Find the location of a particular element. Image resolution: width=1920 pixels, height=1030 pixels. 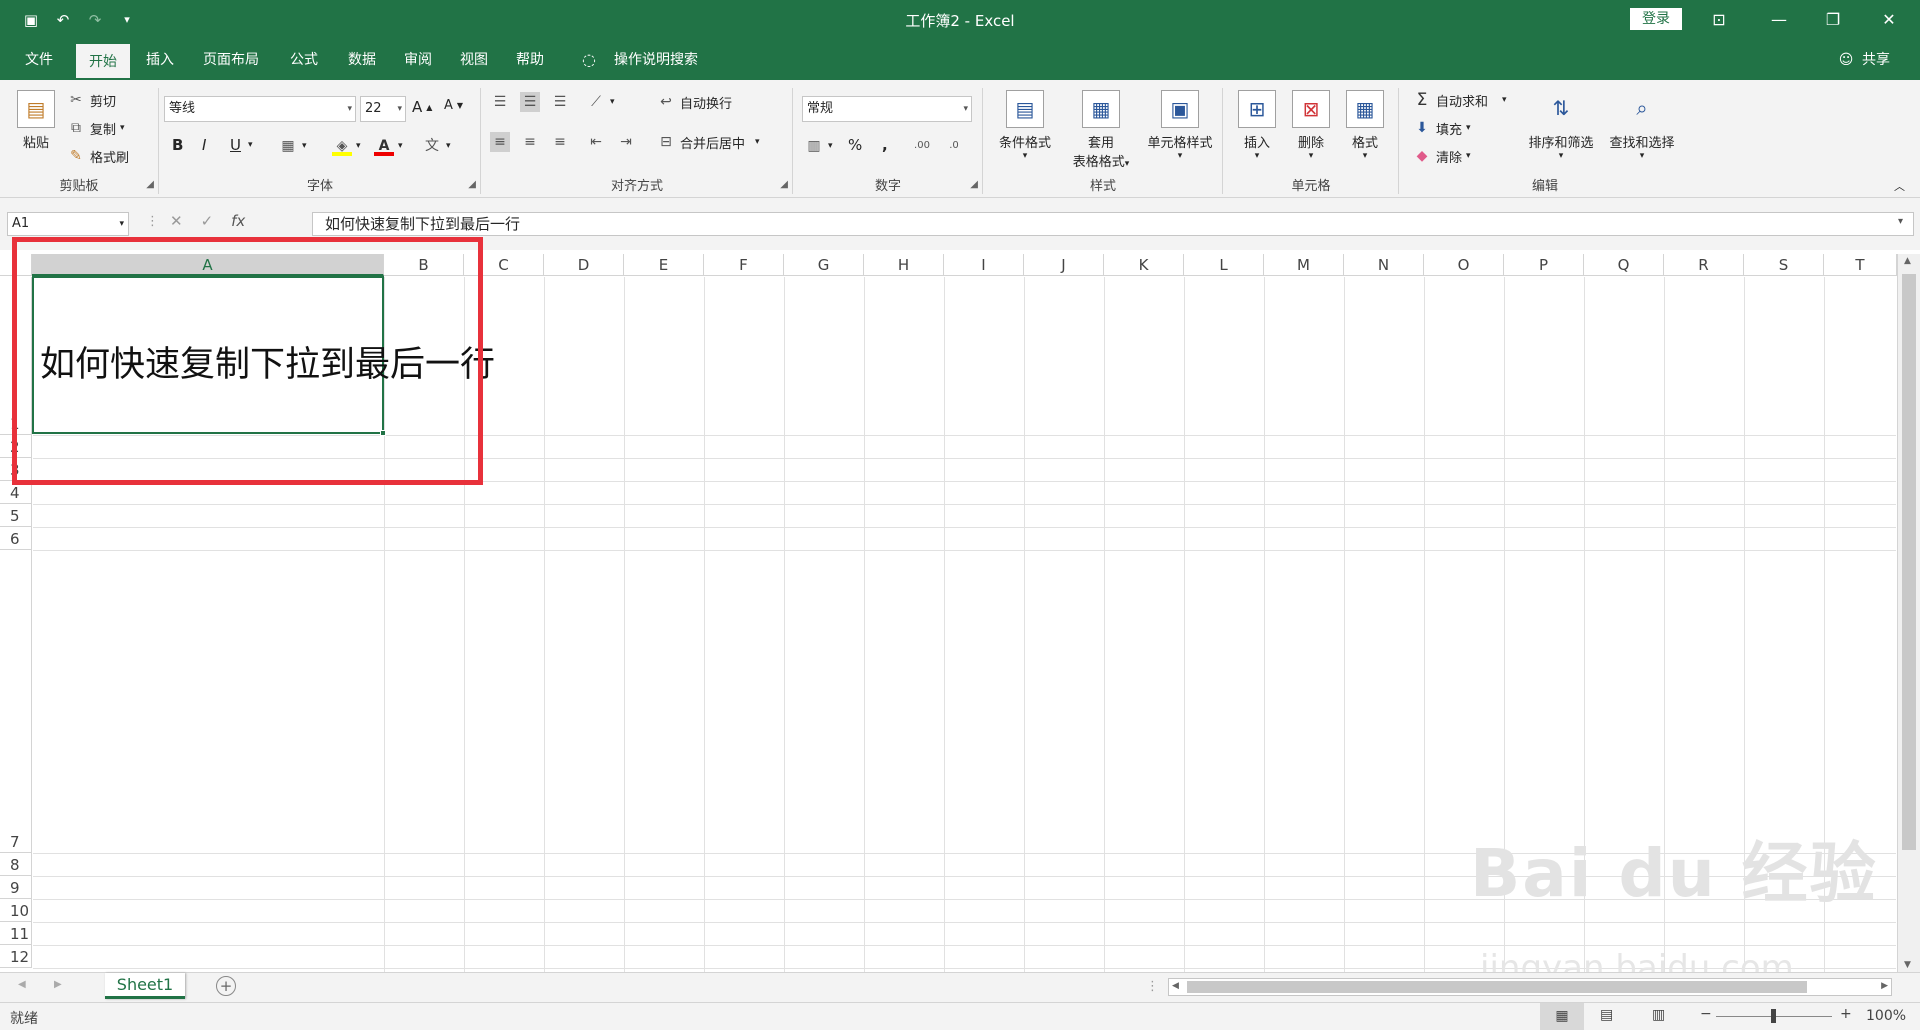

delete-cells-button: ⊠ 删除 ▾ is located at coordinates (1311, 125).